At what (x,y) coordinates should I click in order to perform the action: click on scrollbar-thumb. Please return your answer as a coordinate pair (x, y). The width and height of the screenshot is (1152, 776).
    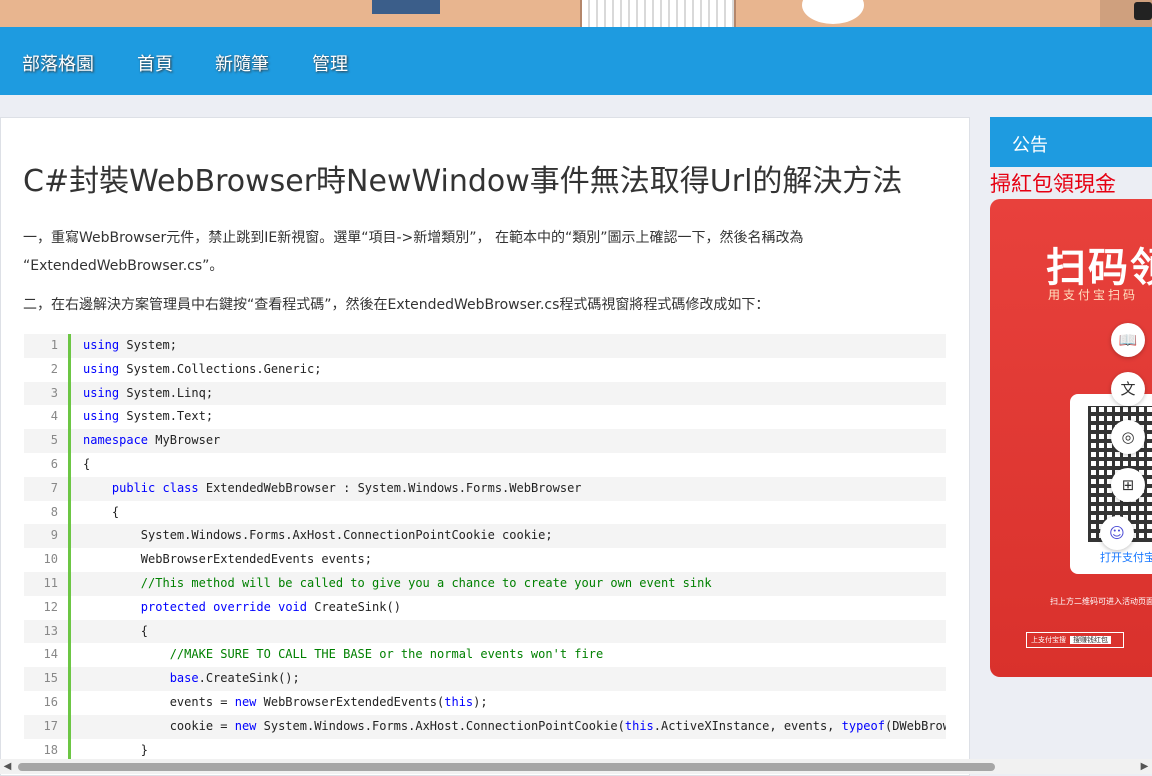
    Looking at the image, I should click on (506, 767).